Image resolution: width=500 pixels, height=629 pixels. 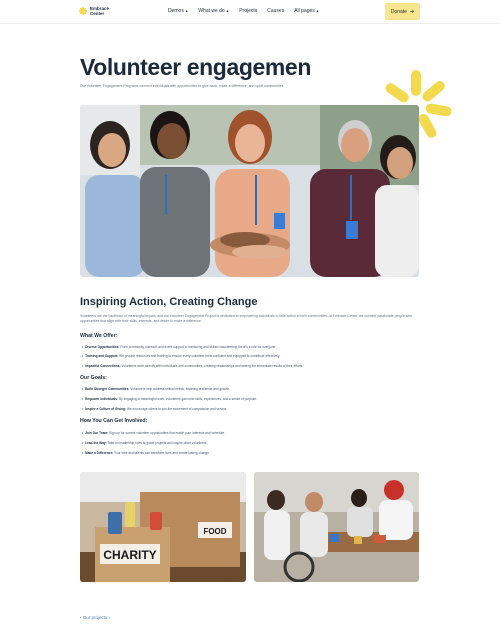 I want to click on nav-label: Projects, so click(x=248, y=11).